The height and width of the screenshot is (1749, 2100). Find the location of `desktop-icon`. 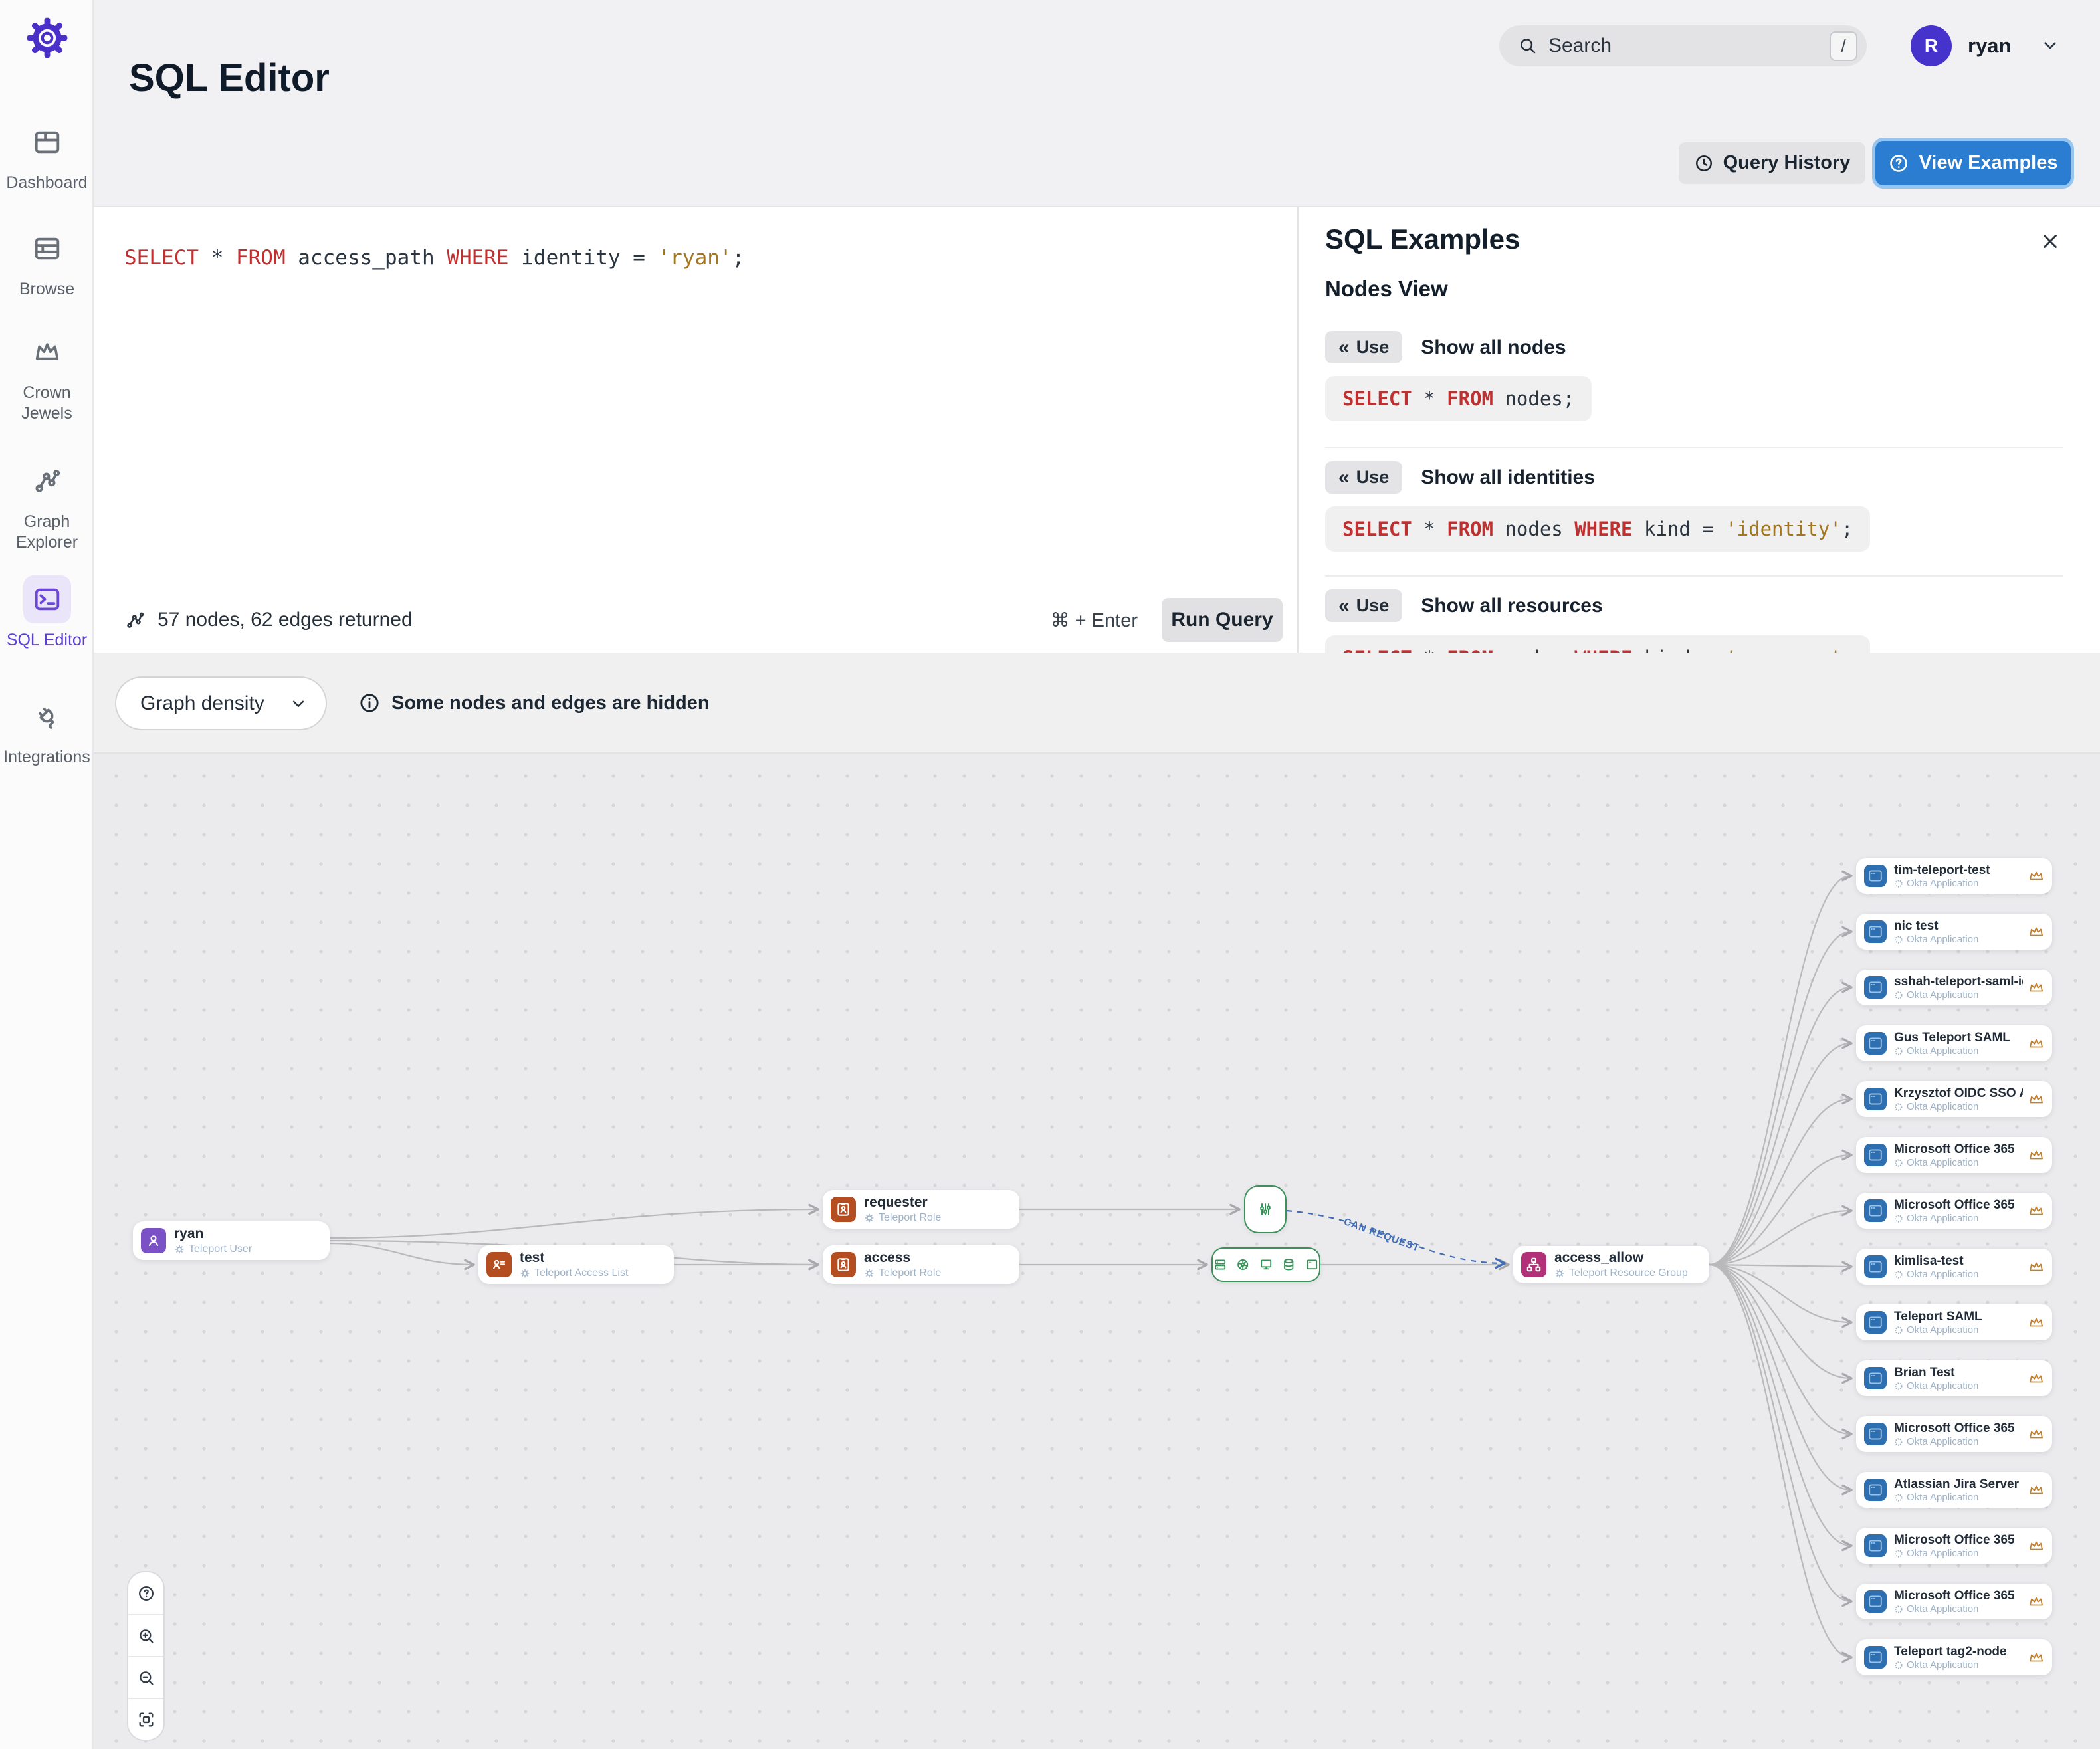

desktop-icon is located at coordinates (1266, 1264).